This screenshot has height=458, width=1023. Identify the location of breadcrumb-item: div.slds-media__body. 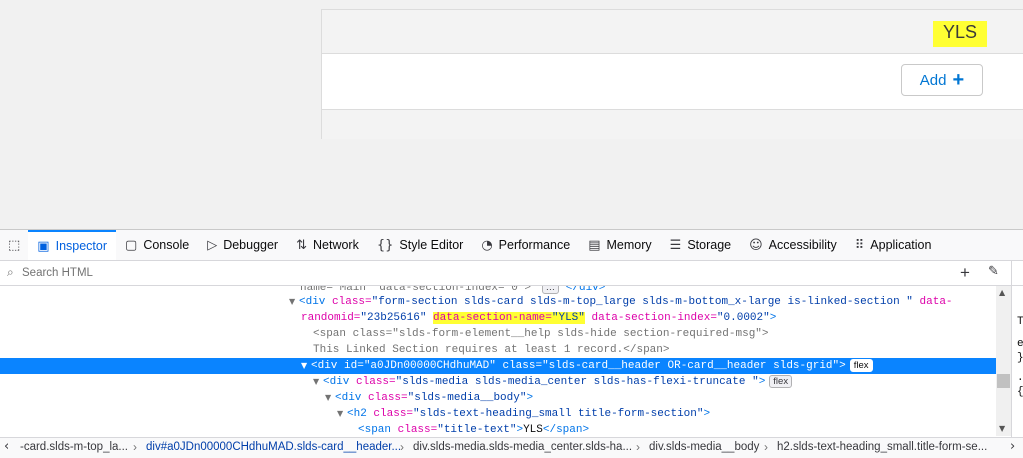
(704, 447).